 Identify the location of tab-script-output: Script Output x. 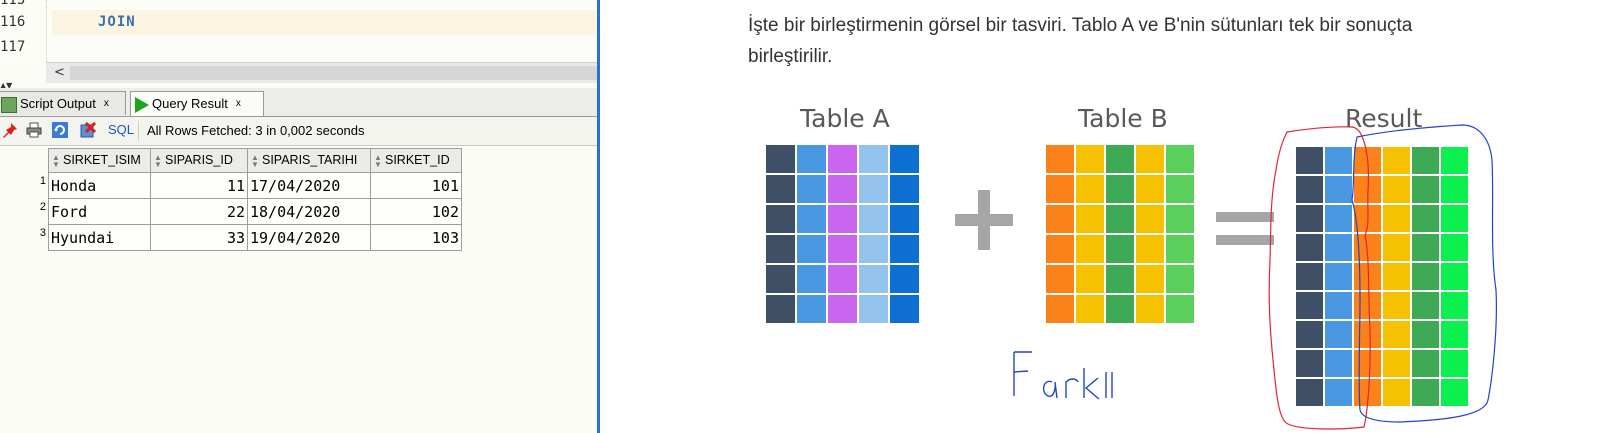
(63, 103).